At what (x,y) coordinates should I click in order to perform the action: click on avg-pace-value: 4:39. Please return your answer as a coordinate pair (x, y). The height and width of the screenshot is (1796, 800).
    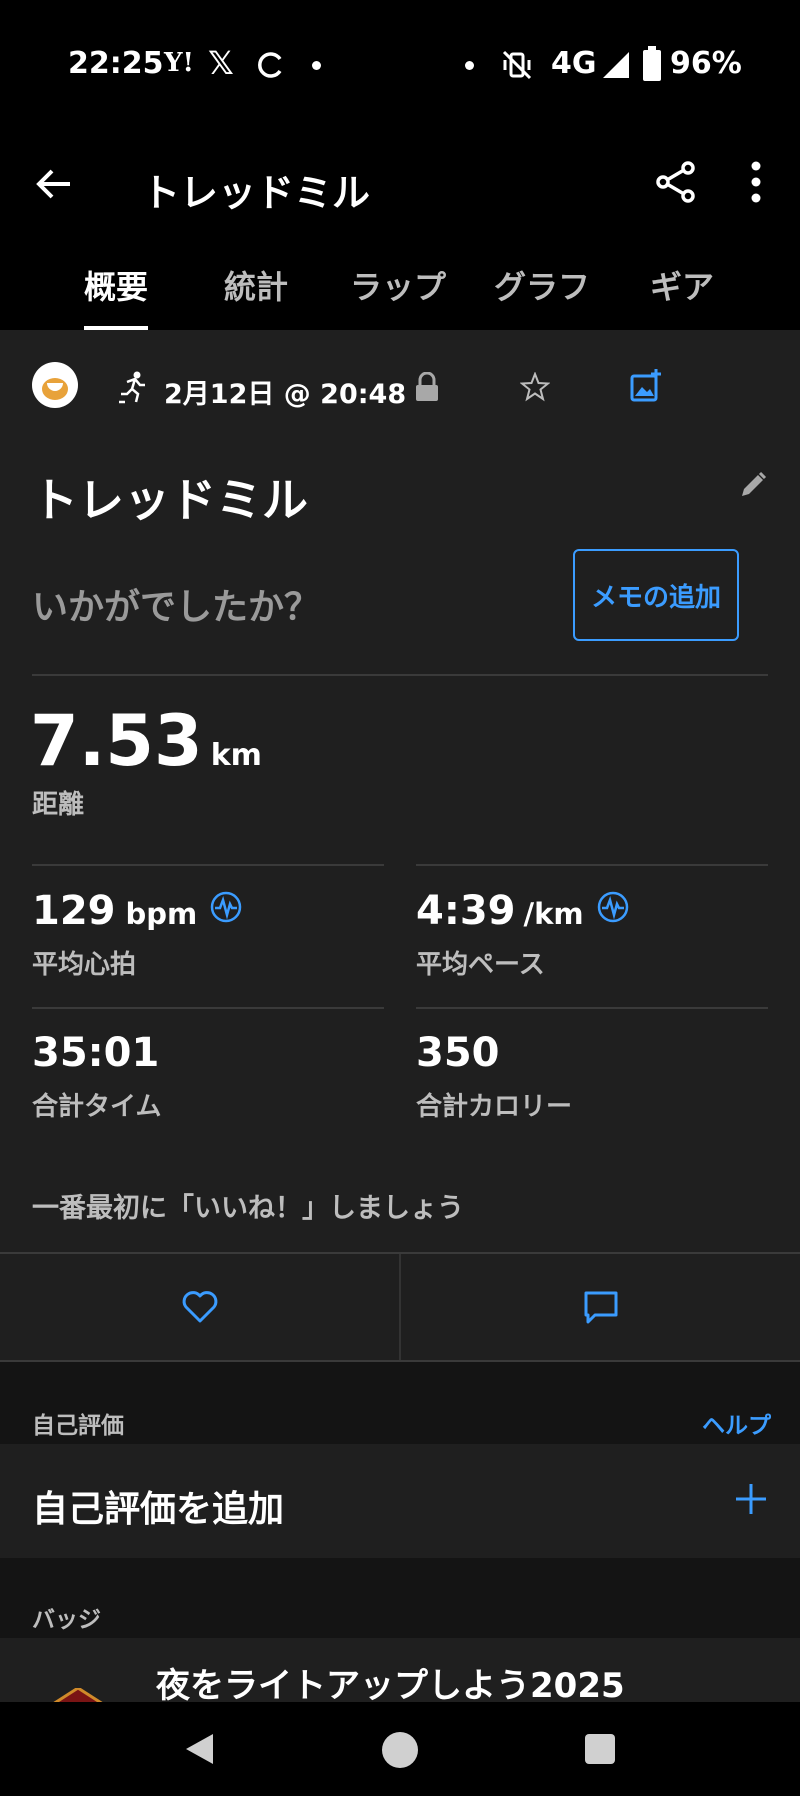
    Looking at the image, I should click on (466, 911).